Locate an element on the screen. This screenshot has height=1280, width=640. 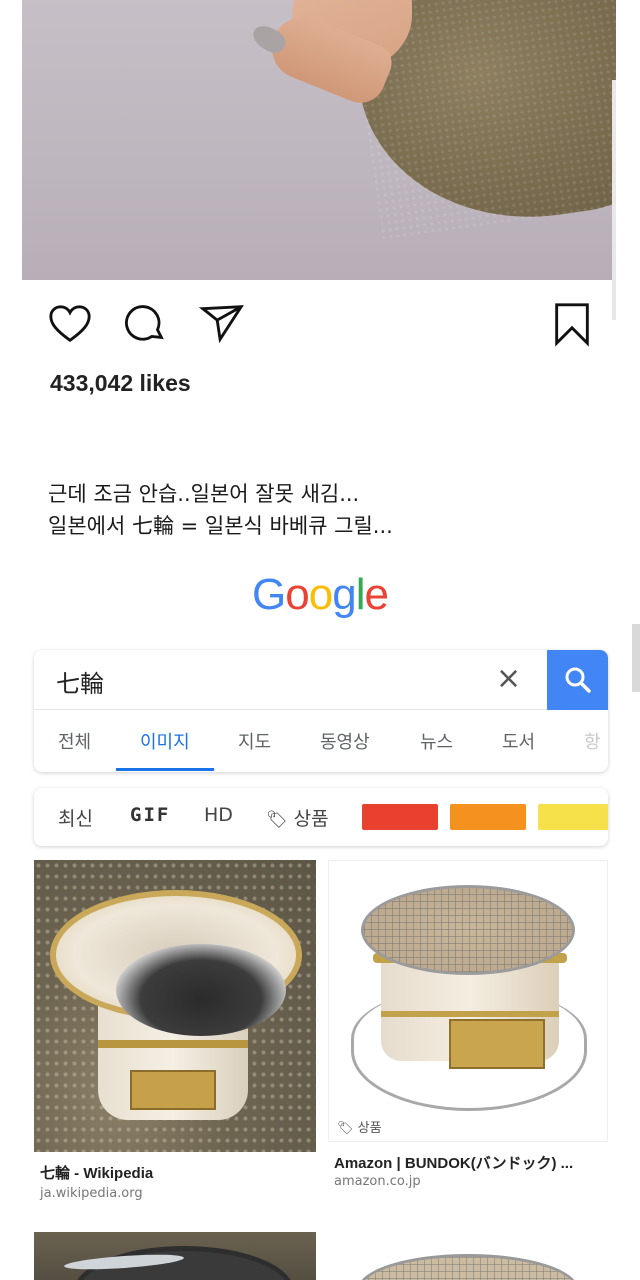
active-tab-indicator is located at coordinates (165, 769).